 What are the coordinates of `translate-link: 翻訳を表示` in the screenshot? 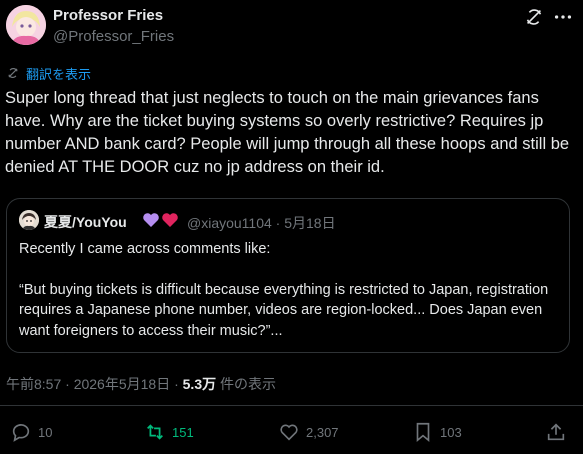 It's located at (48, 73).